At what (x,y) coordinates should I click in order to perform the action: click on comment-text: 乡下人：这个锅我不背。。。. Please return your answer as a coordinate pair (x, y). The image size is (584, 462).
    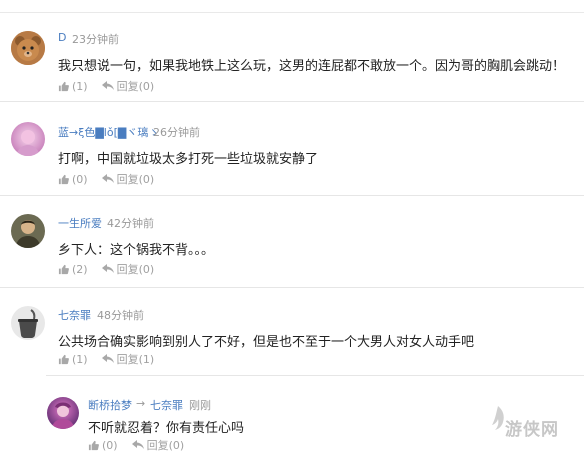
    Looking at the image, I should click on (136, 250).